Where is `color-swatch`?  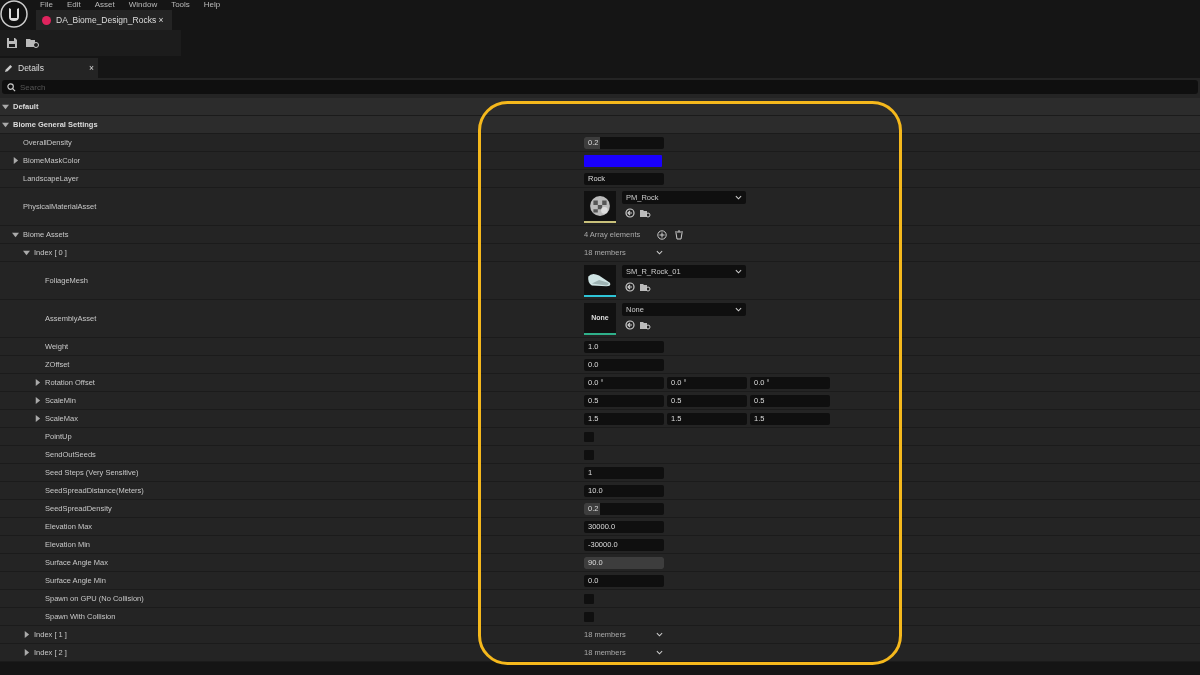
color-swatch is located at coordinates (623, 160).